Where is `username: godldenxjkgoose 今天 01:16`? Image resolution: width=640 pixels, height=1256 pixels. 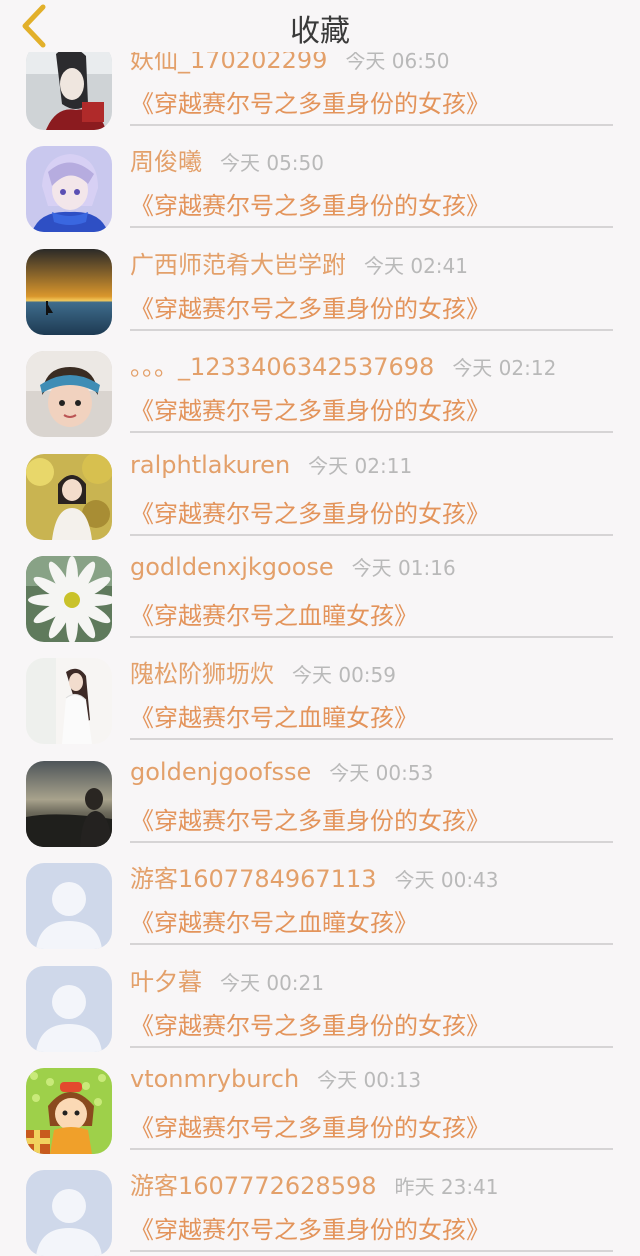 username: godldenxjkgoose 今天 01:16 is located at coordinates (293, 566).